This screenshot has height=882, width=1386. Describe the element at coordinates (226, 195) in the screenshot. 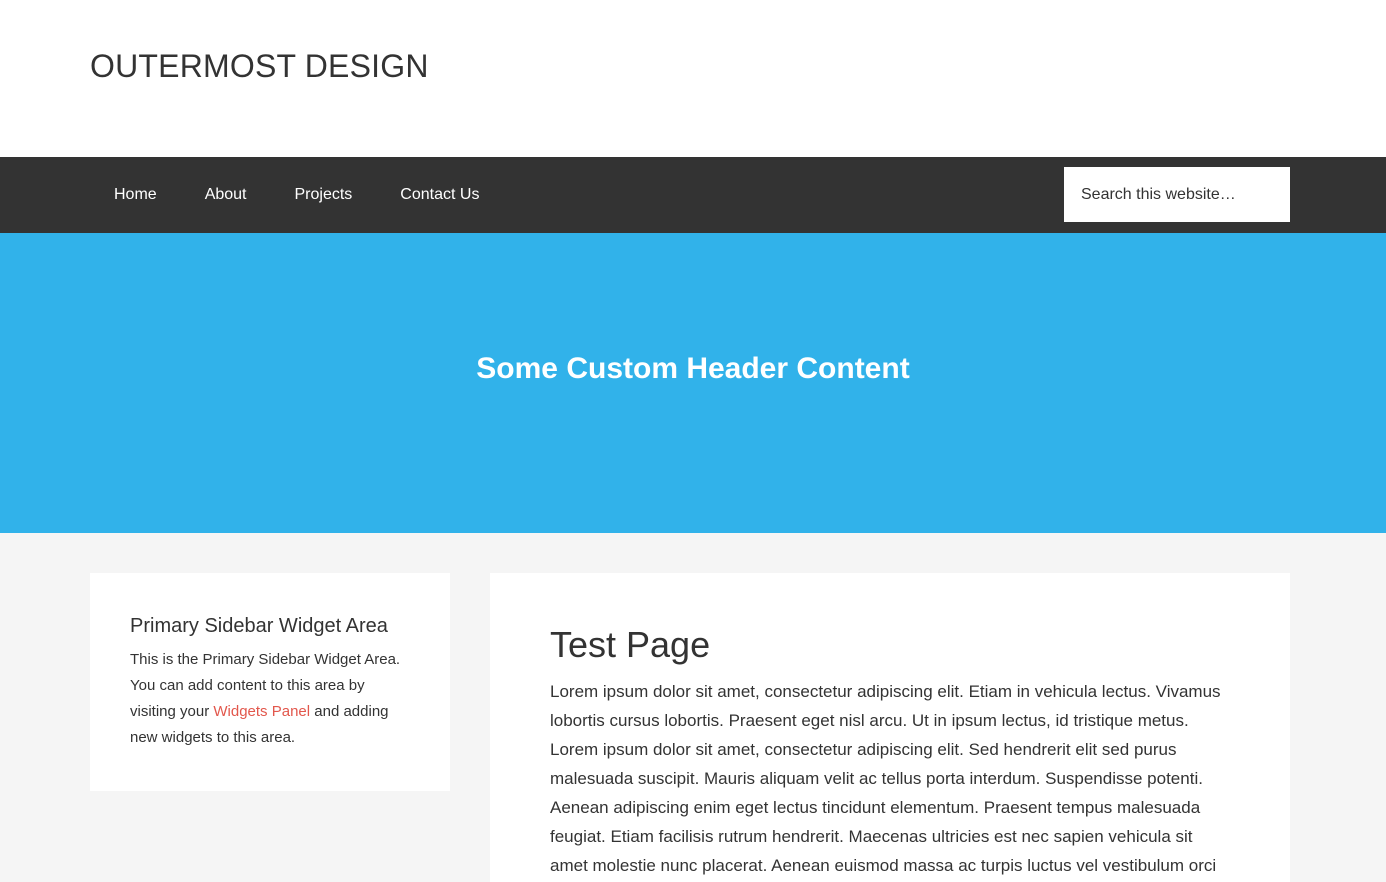

I see `nav-item-about: About` at that location.